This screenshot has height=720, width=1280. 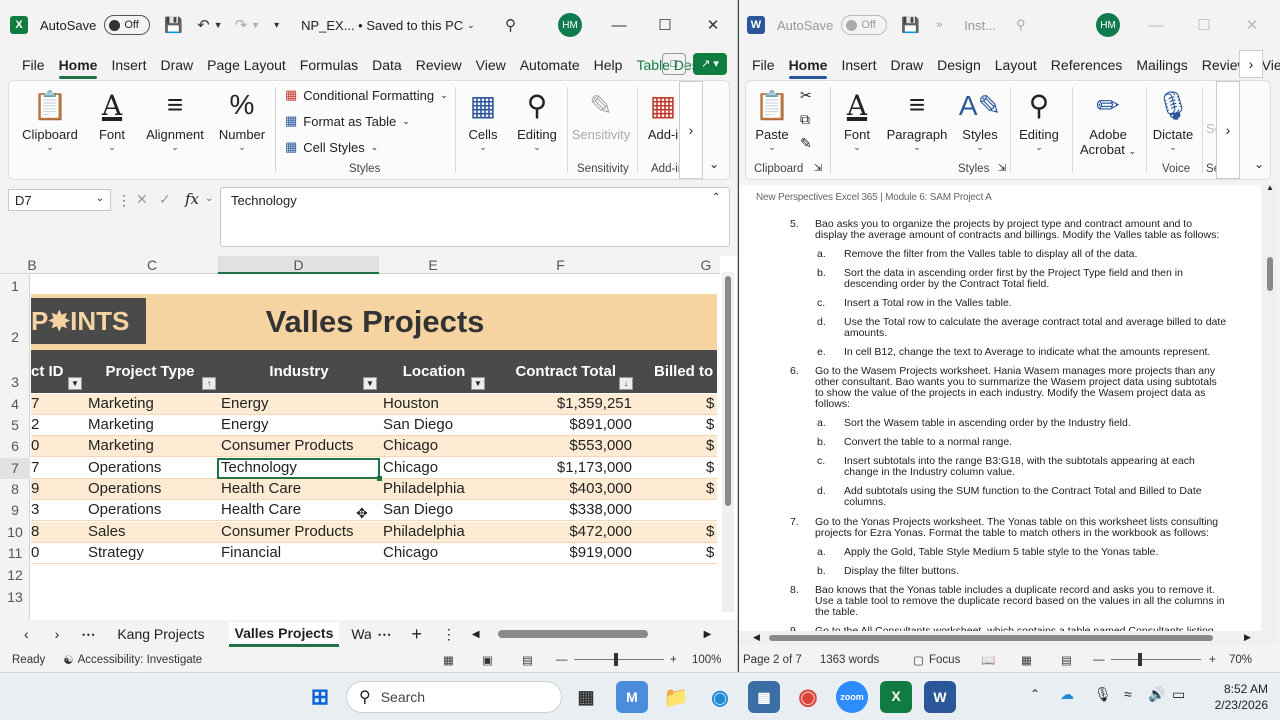 What do you see at coordinates (299, 405) in the screenshot?
I see `table-cell-industry: Energy` at bounding box center [299, 405].